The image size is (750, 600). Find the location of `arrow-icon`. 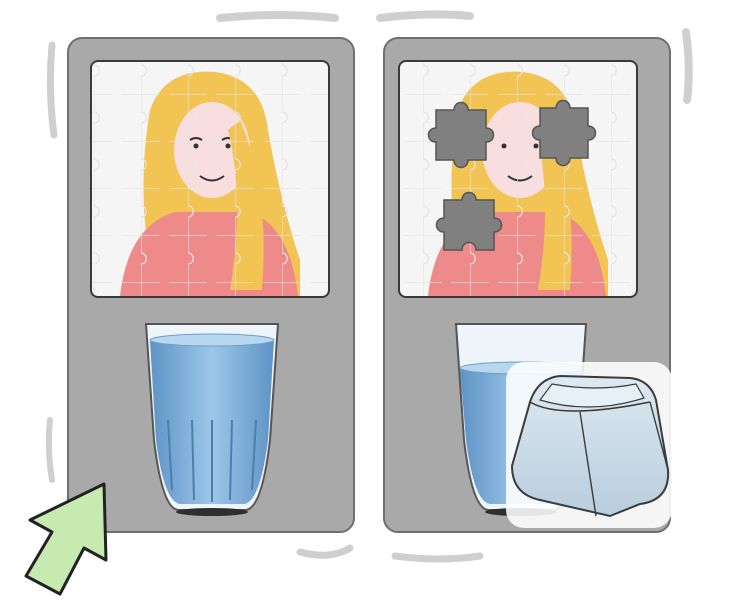

arrow-icon is located at coordinates (66, 539).